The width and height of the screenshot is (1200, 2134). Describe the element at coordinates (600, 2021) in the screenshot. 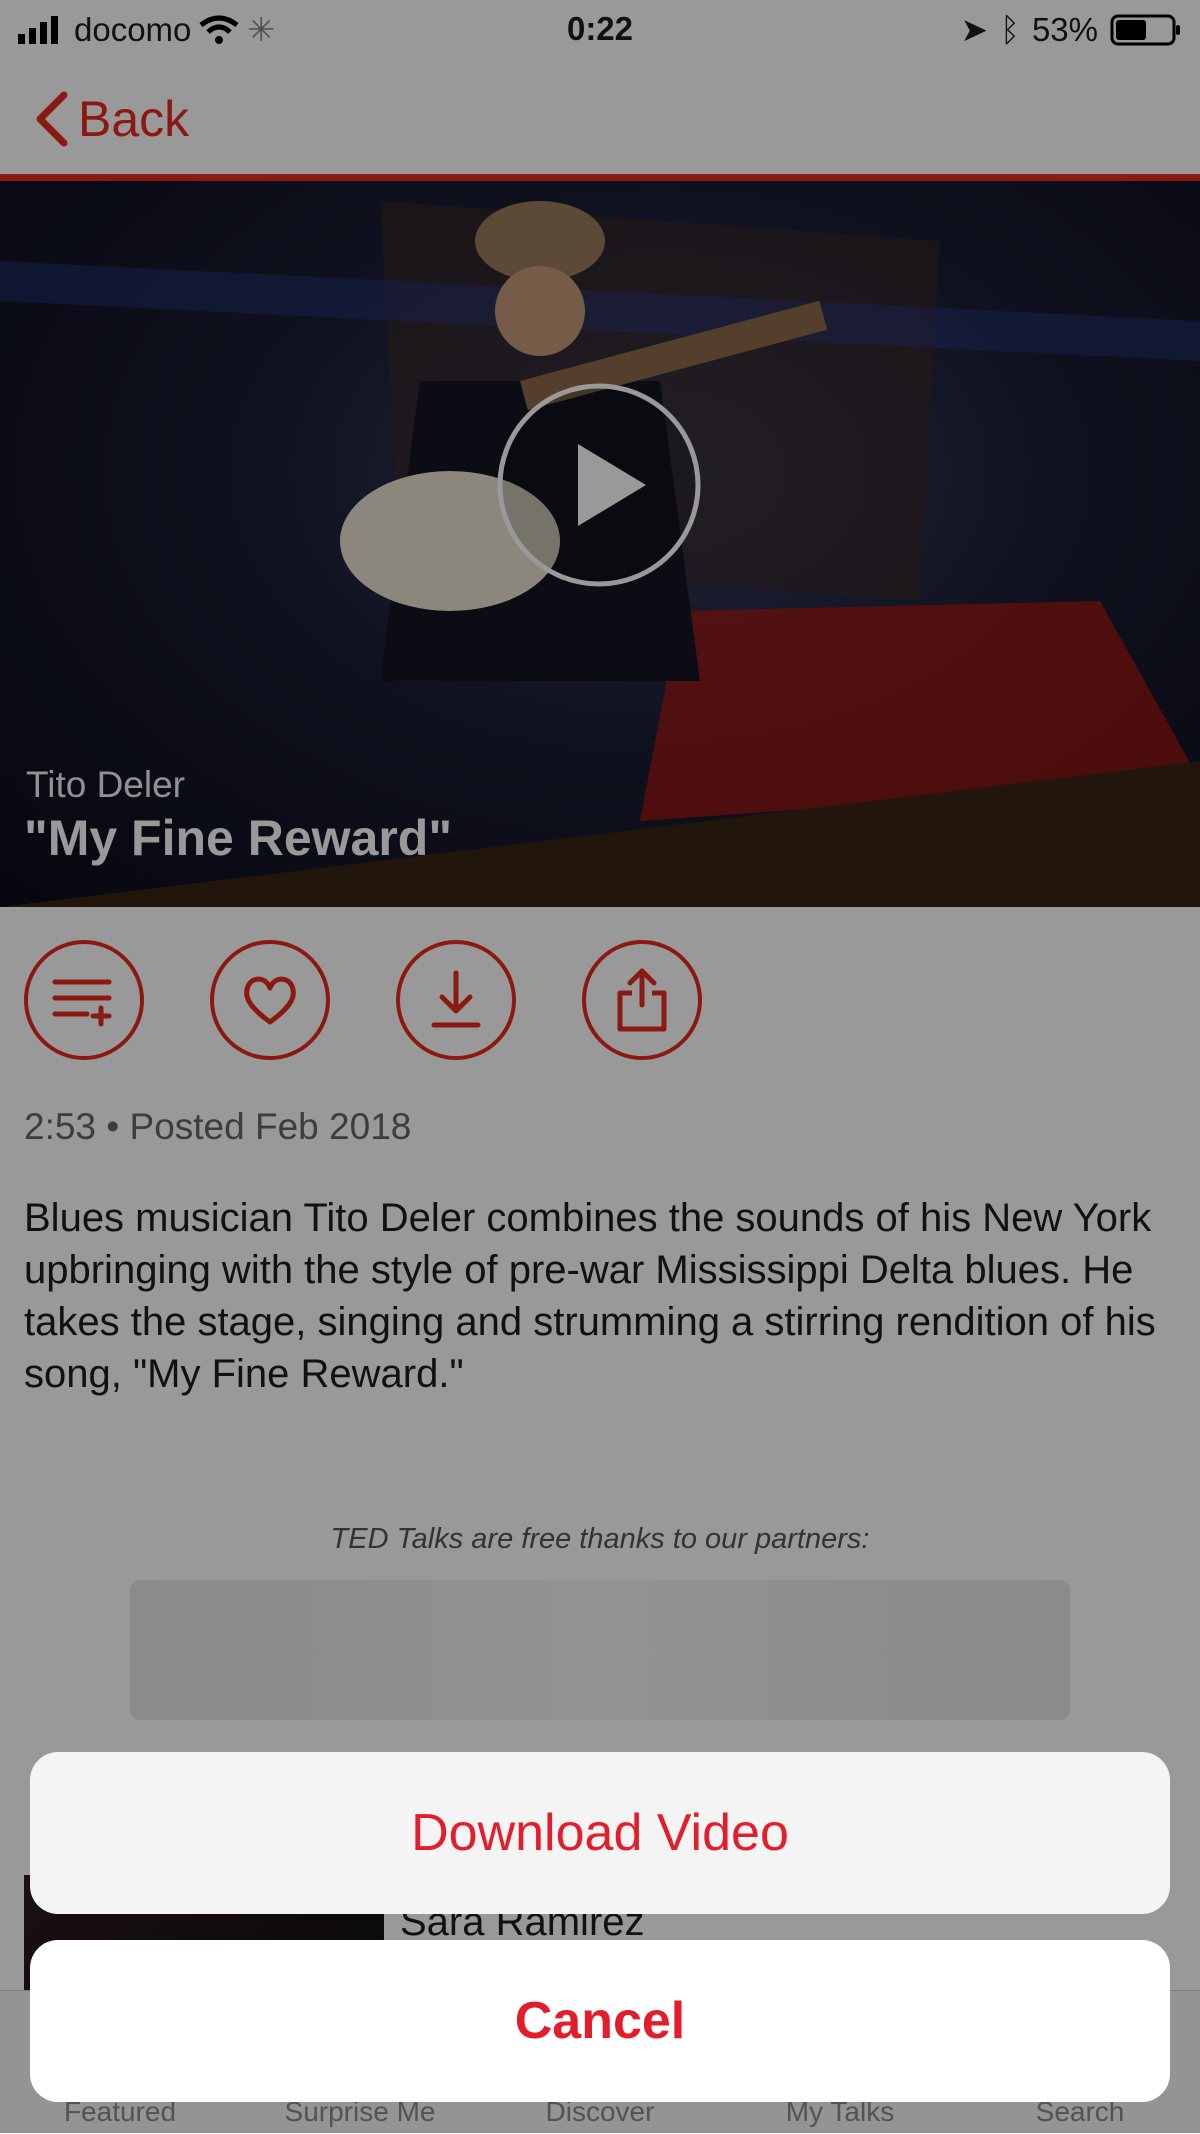

I see `cancel-button: Cancel` at that location.